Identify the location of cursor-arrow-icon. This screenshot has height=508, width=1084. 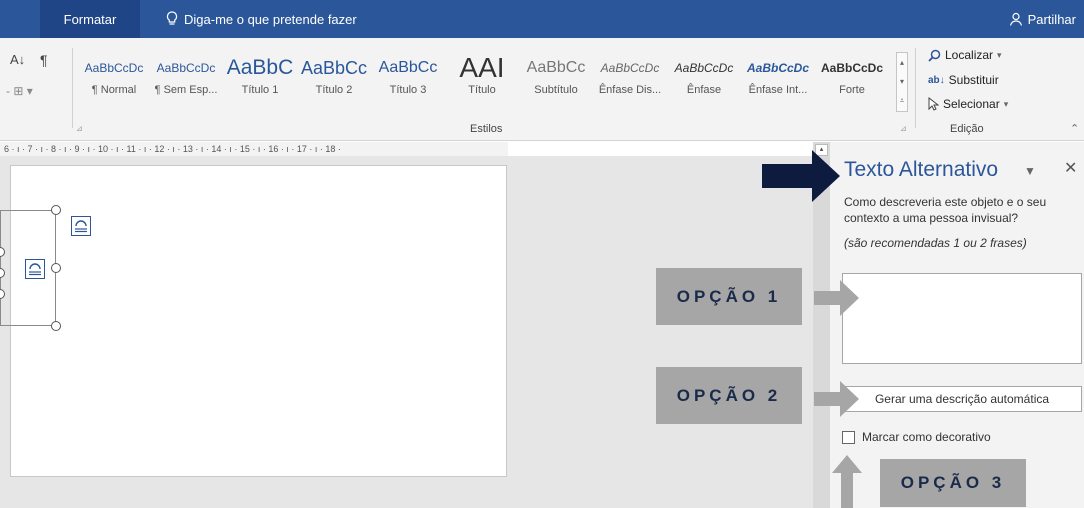
(933, 104).